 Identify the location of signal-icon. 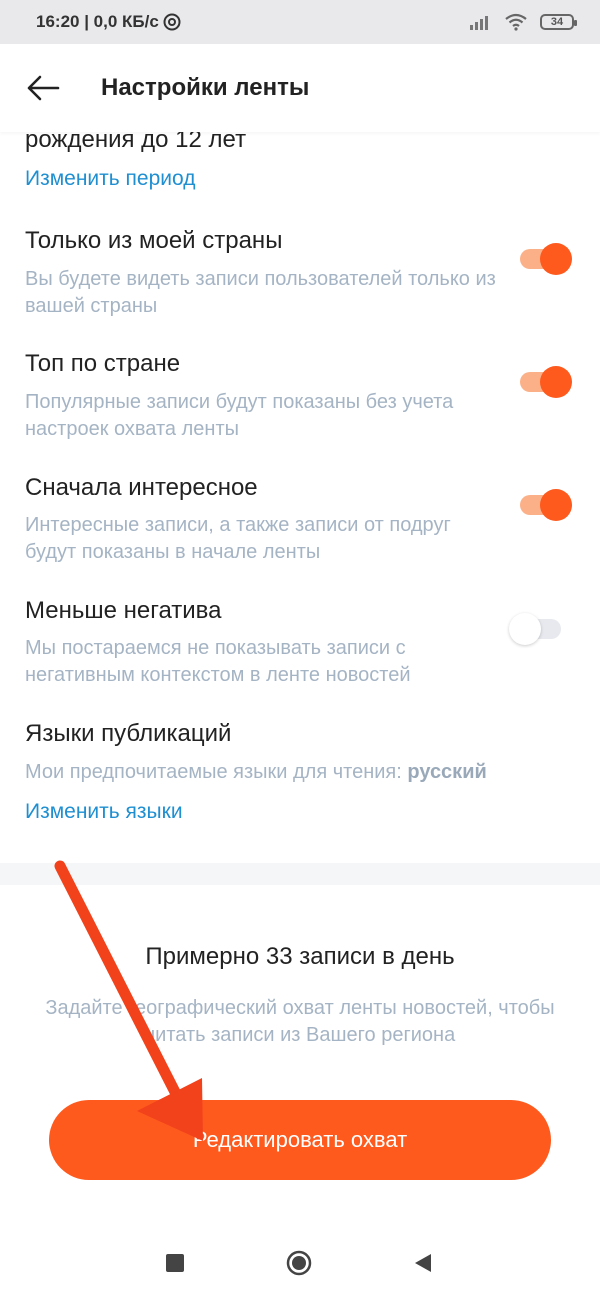
(479, 23).